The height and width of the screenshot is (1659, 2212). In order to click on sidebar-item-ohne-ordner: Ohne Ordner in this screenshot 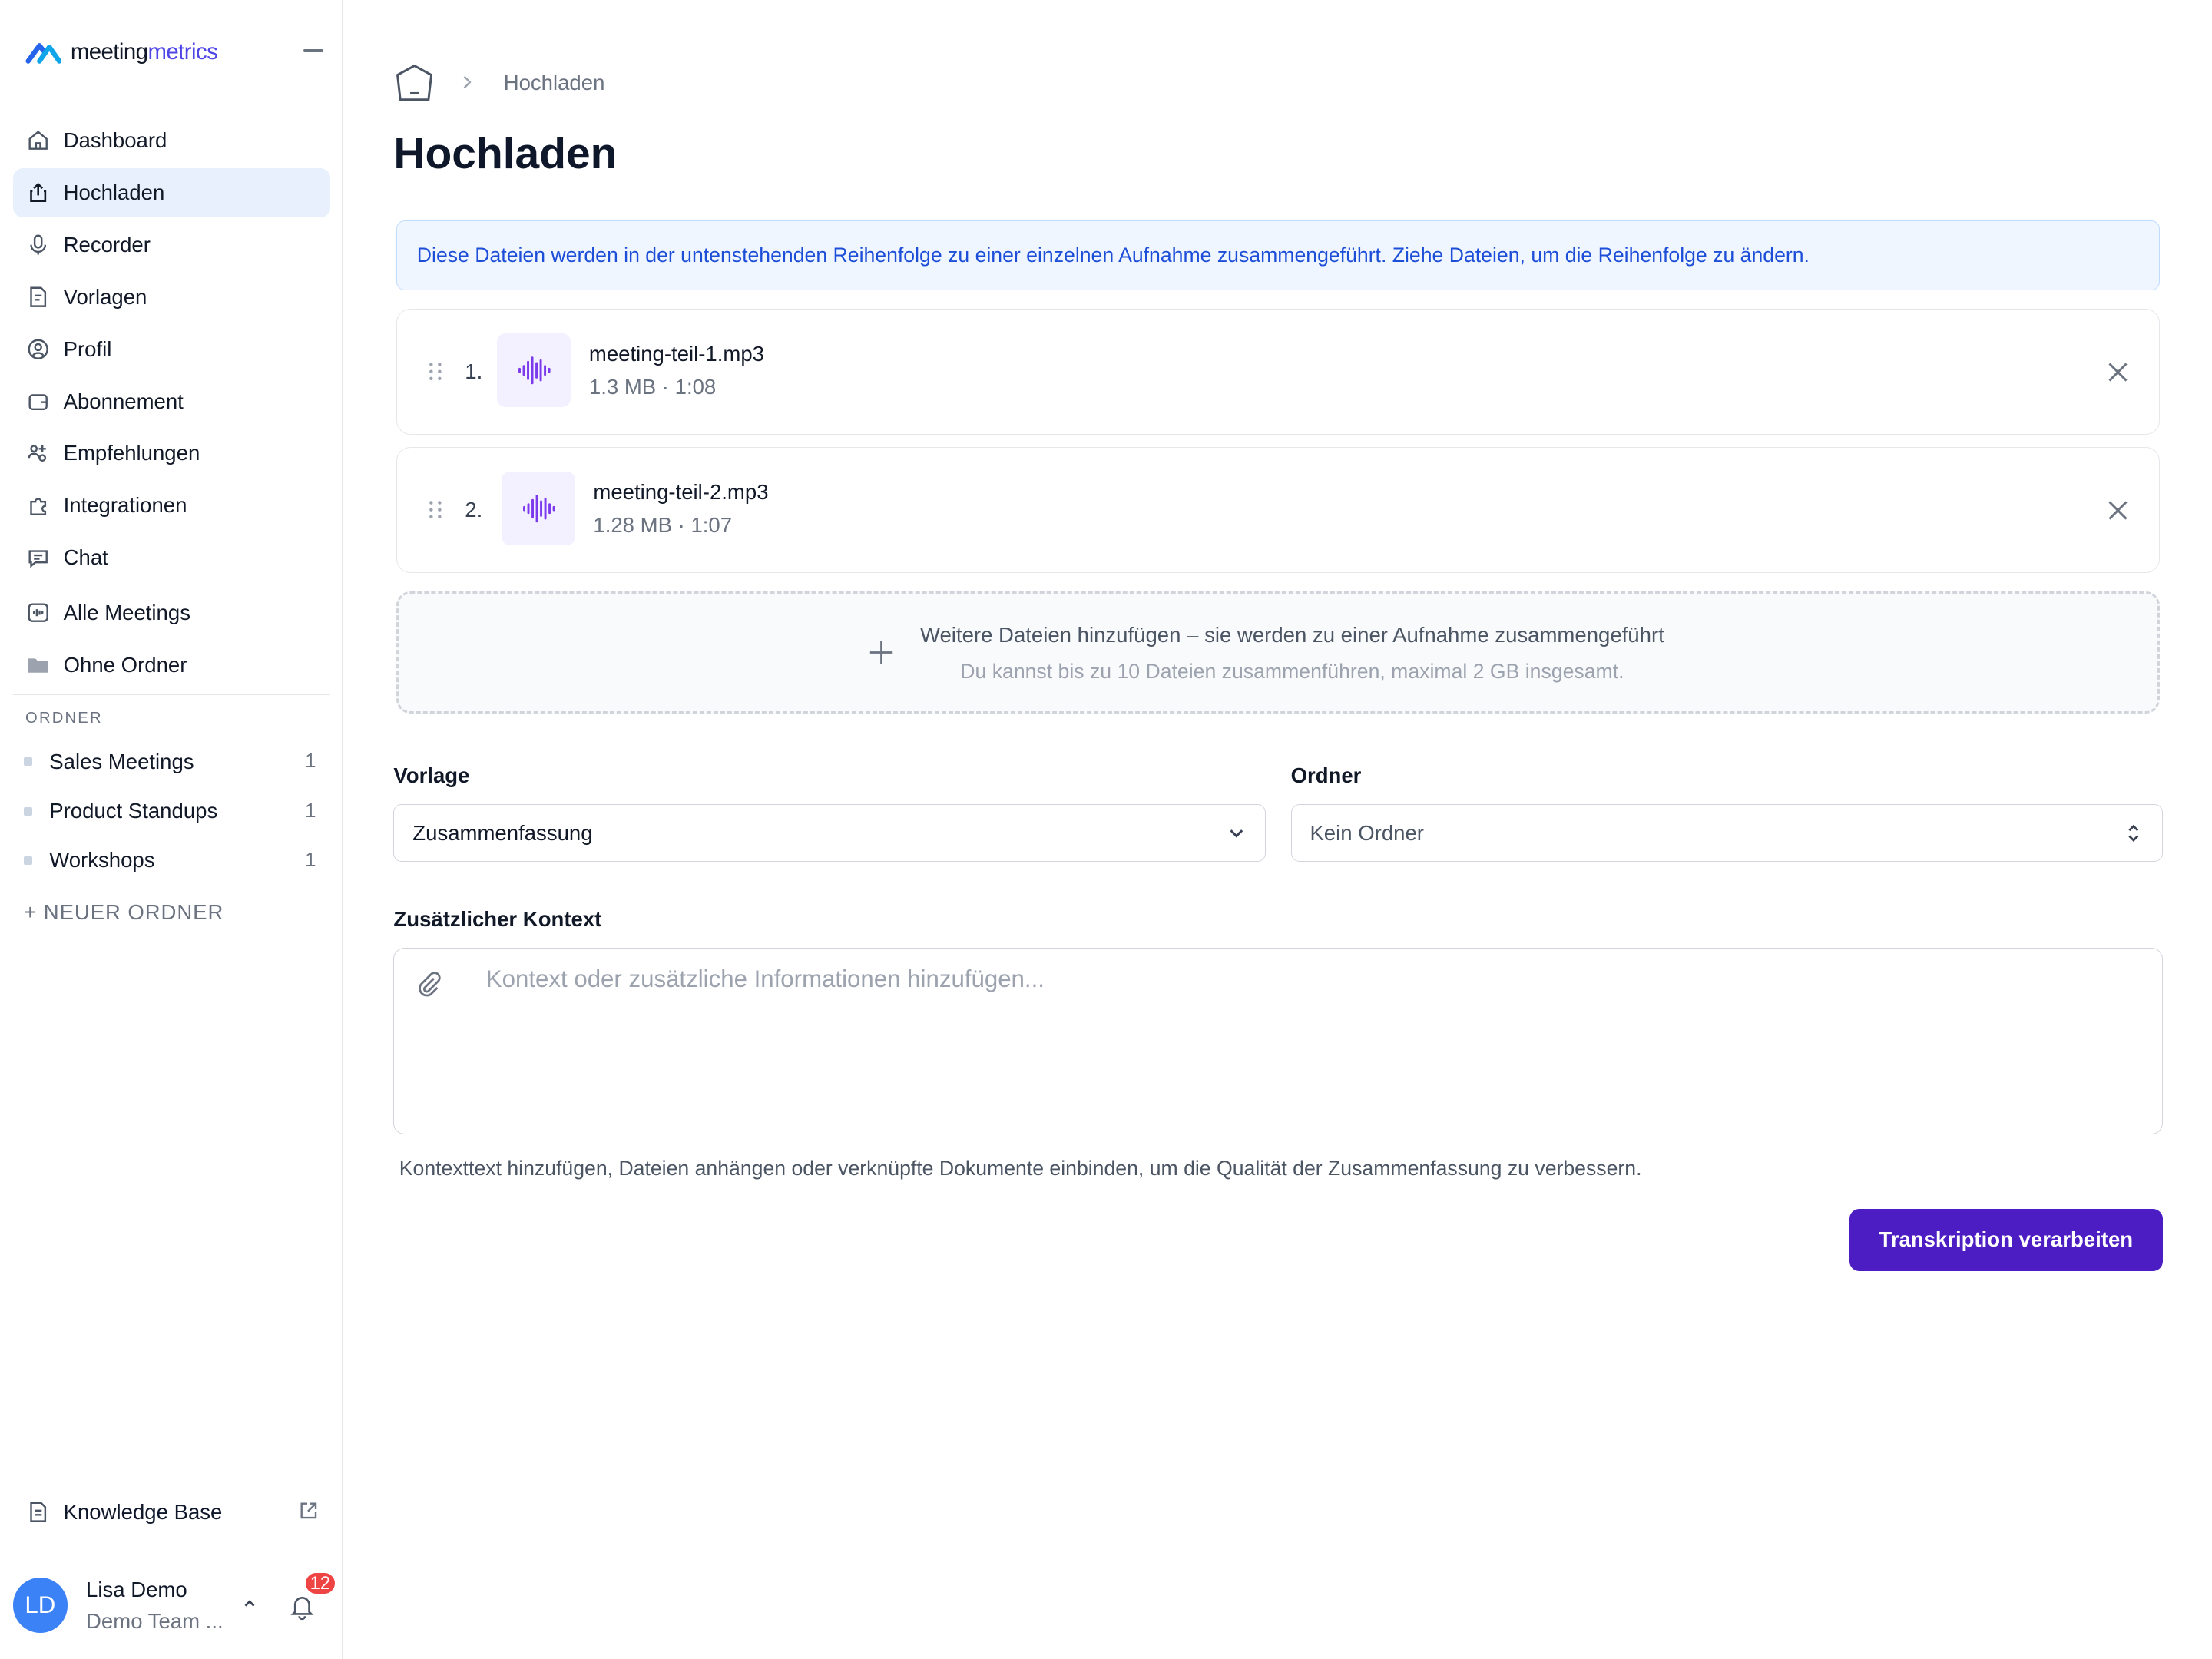, I will do `click(172, 666)`.